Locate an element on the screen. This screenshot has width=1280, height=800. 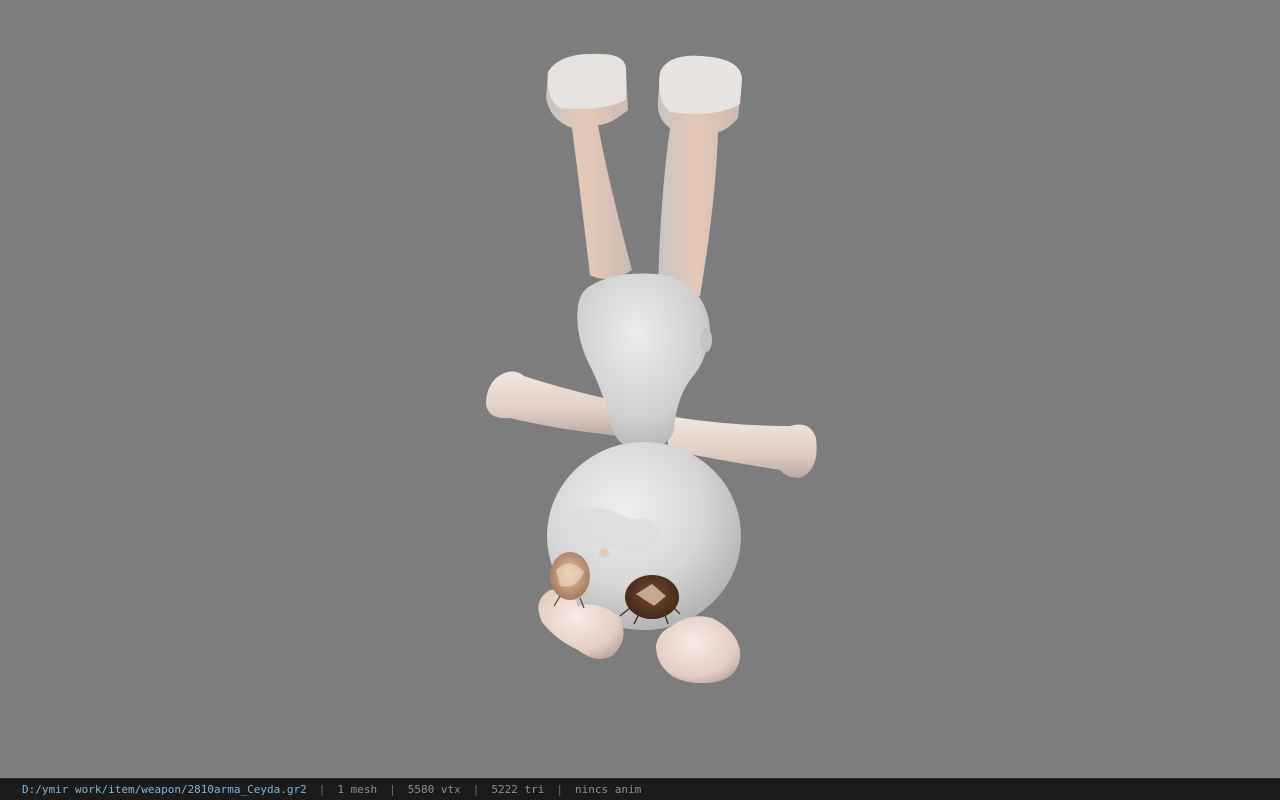
triangle-count-label: 5222 tri is located at coordinates (518, 789).